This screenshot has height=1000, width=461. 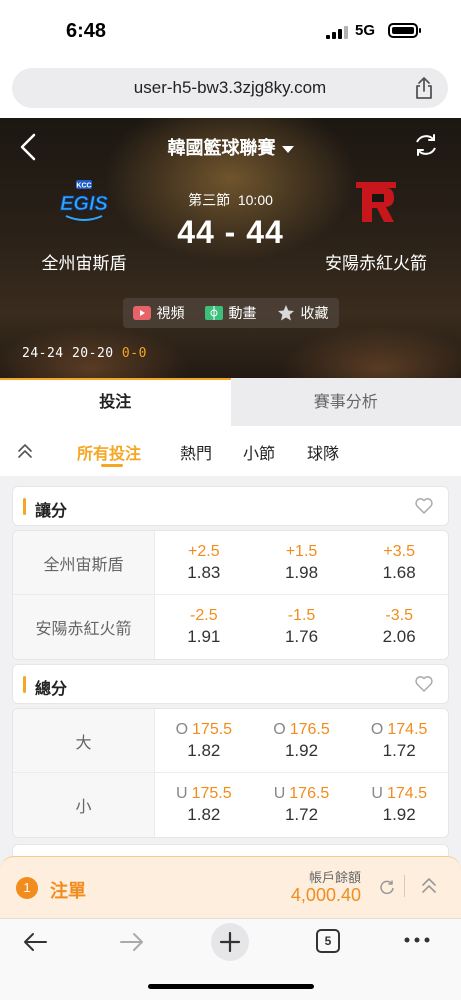 What do you see at coordinates (35, 942) in the screenshot?
I see `browser-back-icon` at bounding box center [35, 942].